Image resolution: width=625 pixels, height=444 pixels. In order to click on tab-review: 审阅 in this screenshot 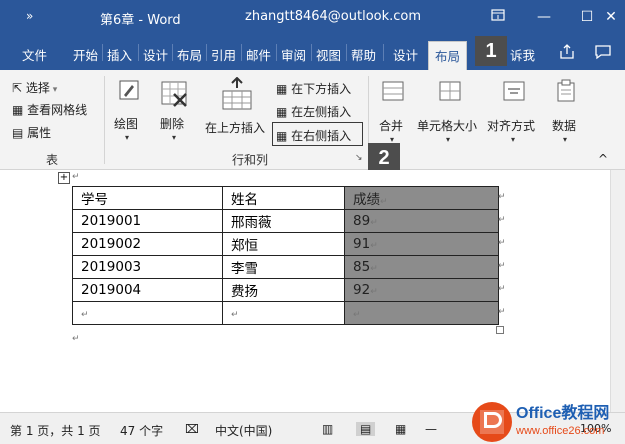, I will do `click(293, 54)`.